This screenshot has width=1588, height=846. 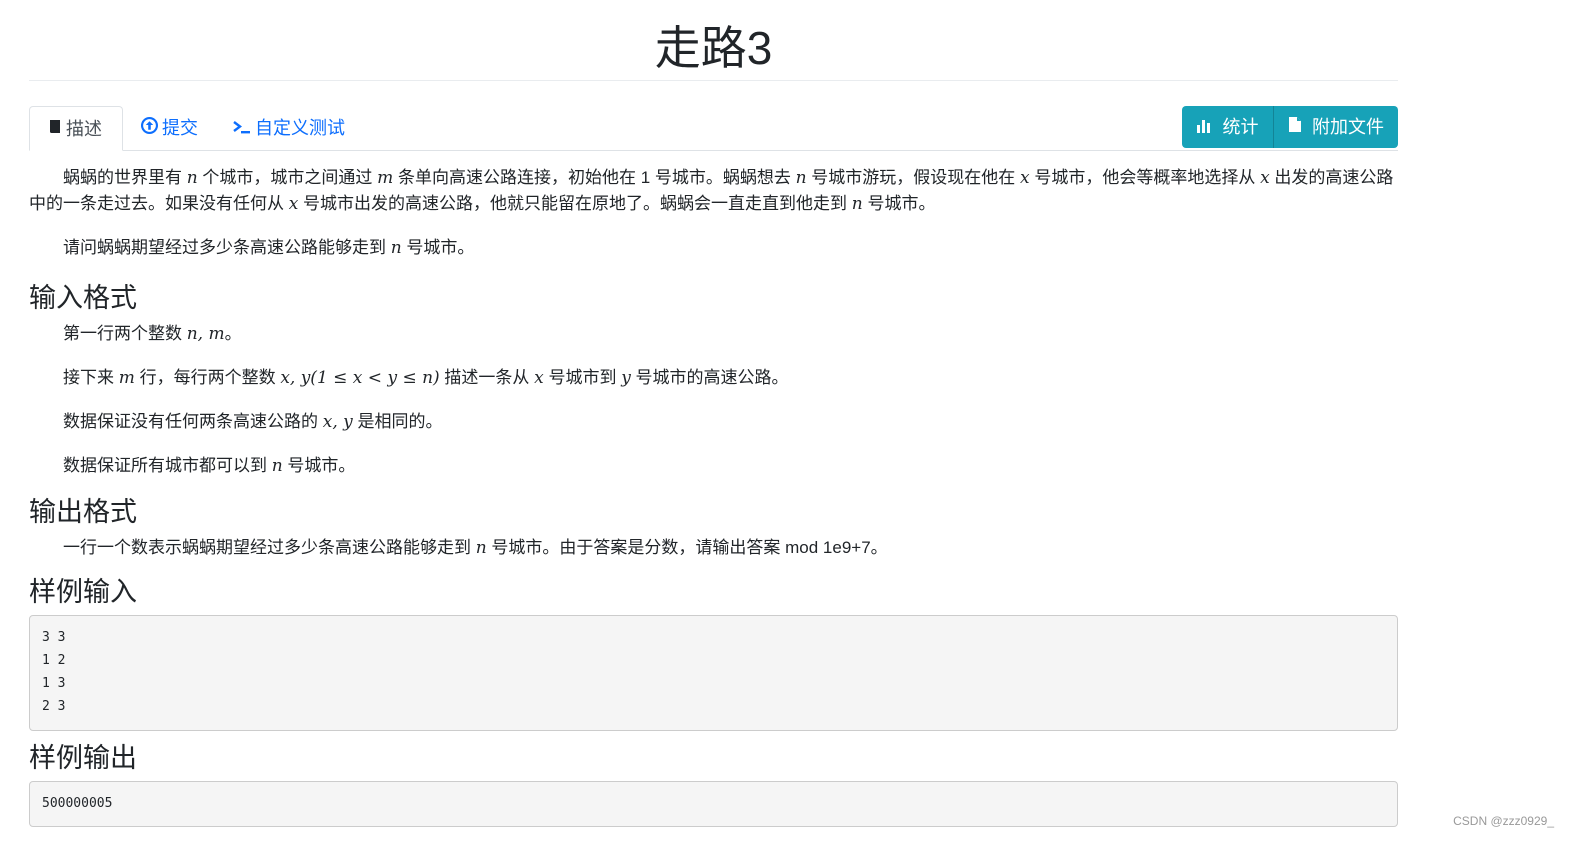 I want to click on attachments-button: 附加文件, so click(x=1335, y=127).